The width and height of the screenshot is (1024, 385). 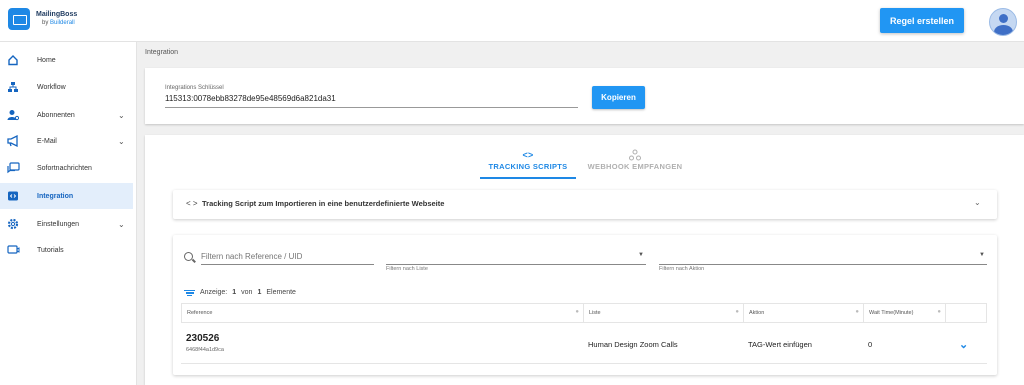 I want to click on sidebar-item-workflow: Workflow, so click(x=66, y=87).